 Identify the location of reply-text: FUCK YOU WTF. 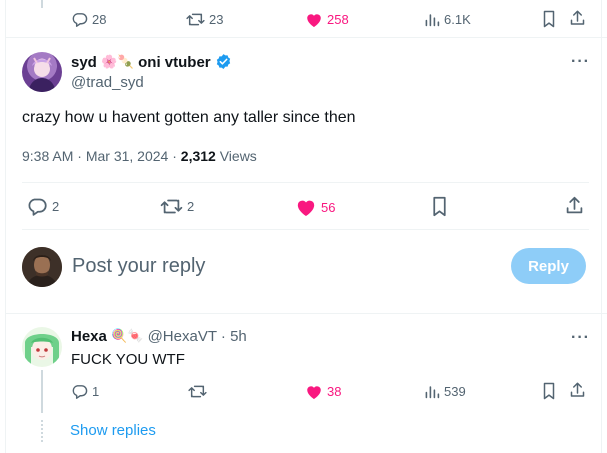
(128, 359).